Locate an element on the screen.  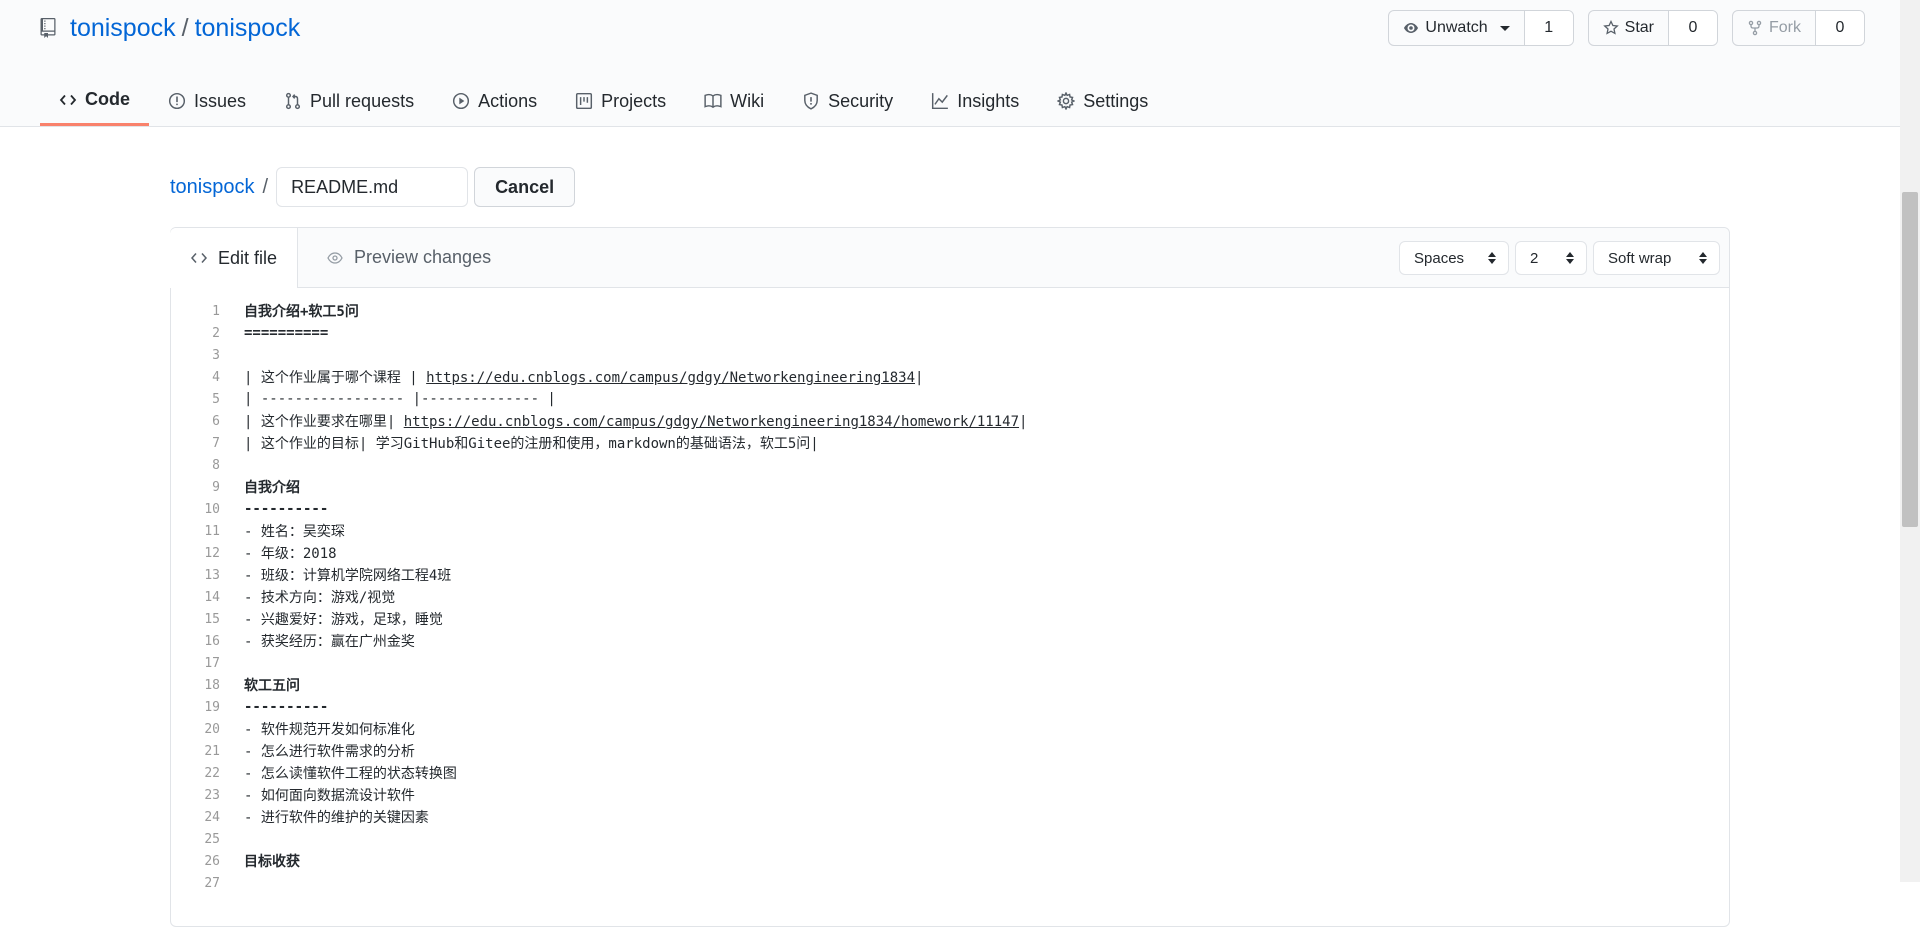
tab-actions: Actions is located at coordinates (494, 101).